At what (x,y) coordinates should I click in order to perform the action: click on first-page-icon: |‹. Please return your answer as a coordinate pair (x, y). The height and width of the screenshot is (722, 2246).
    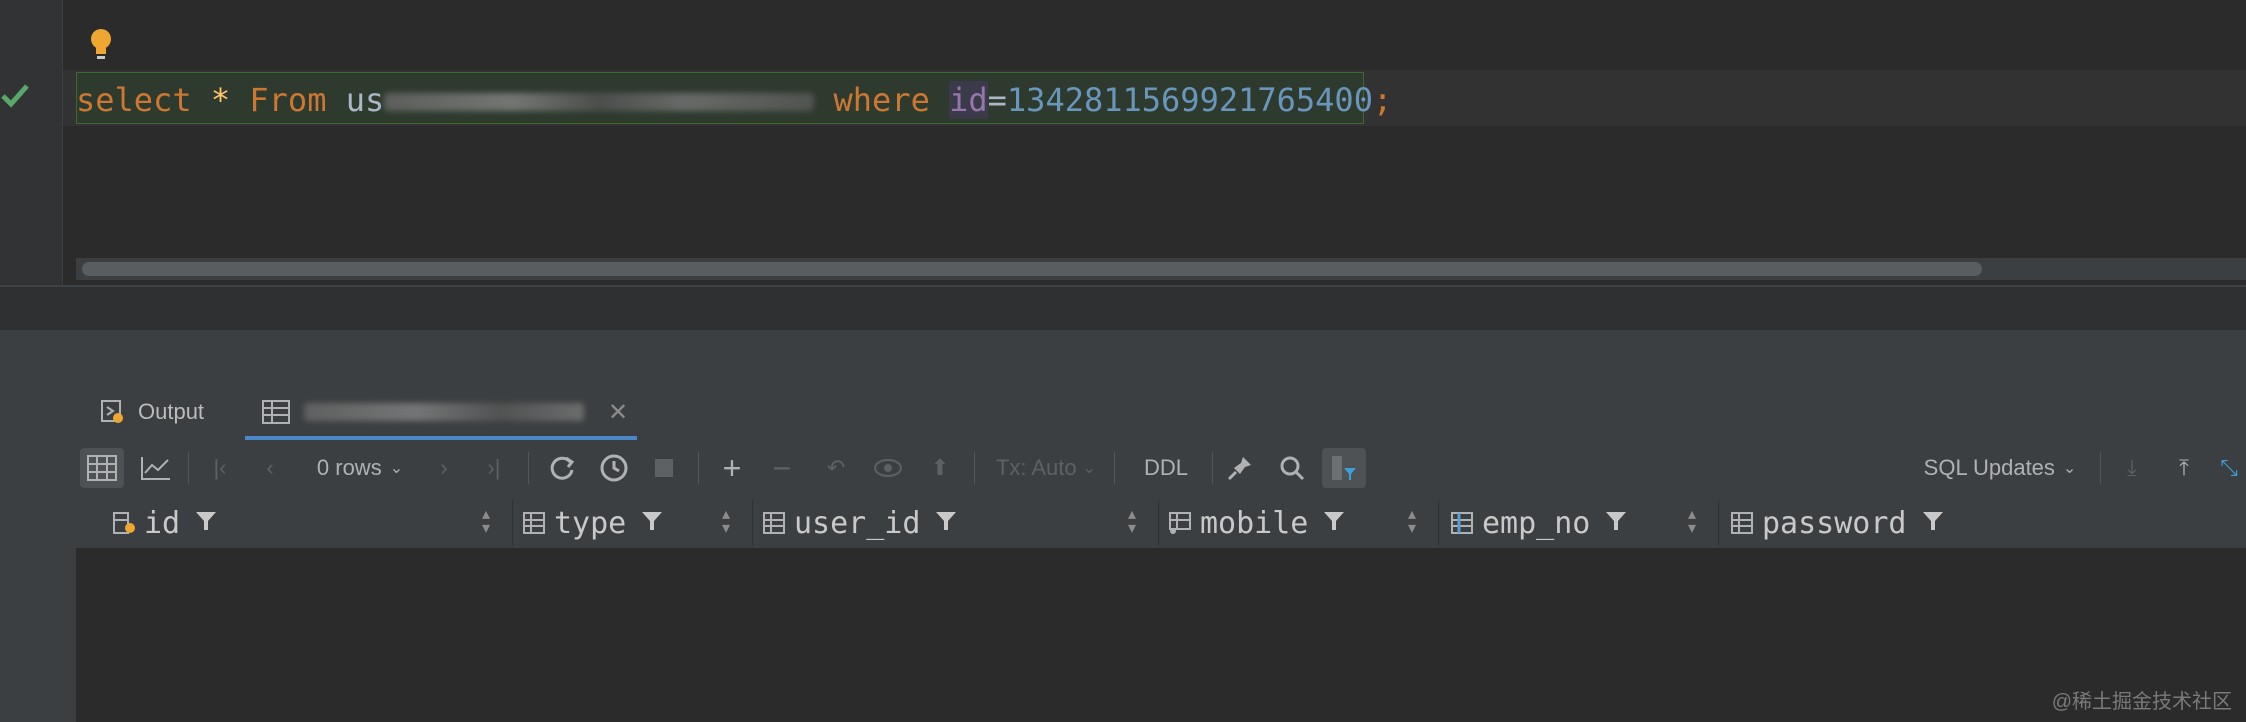
    Looking at the image, I should click on (220, 468).